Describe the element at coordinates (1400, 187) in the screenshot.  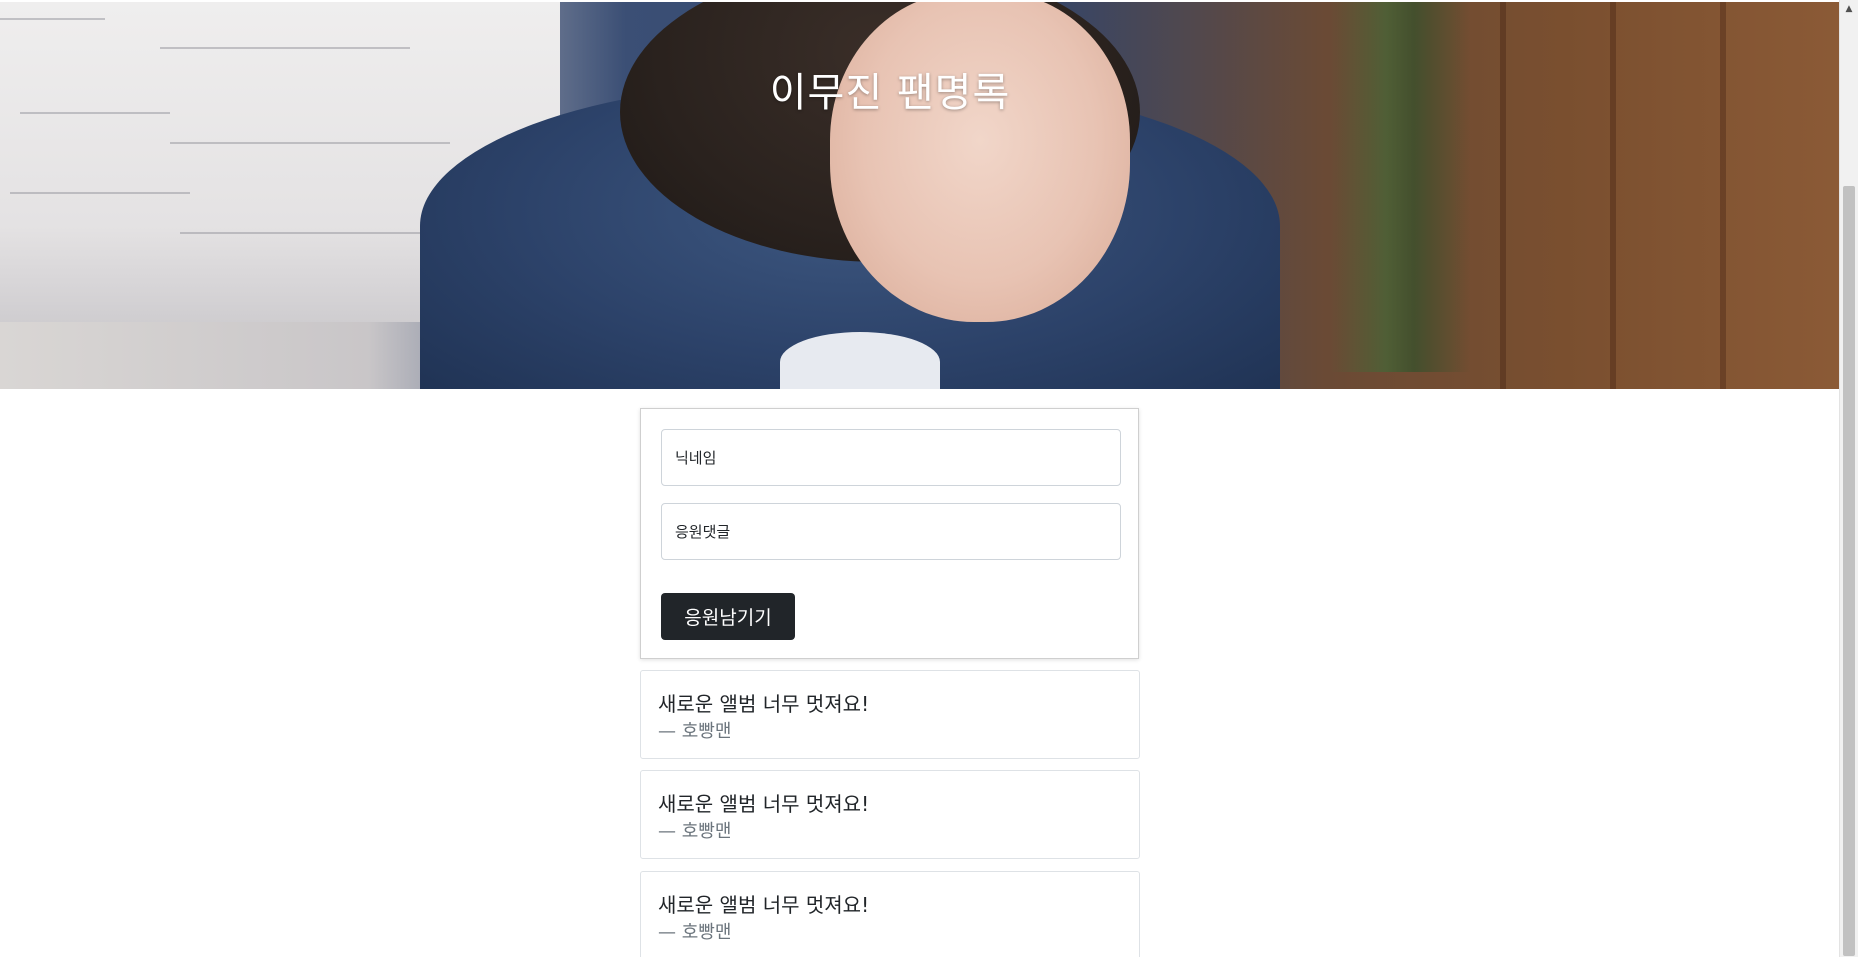
I see `banner-plant` at that location.